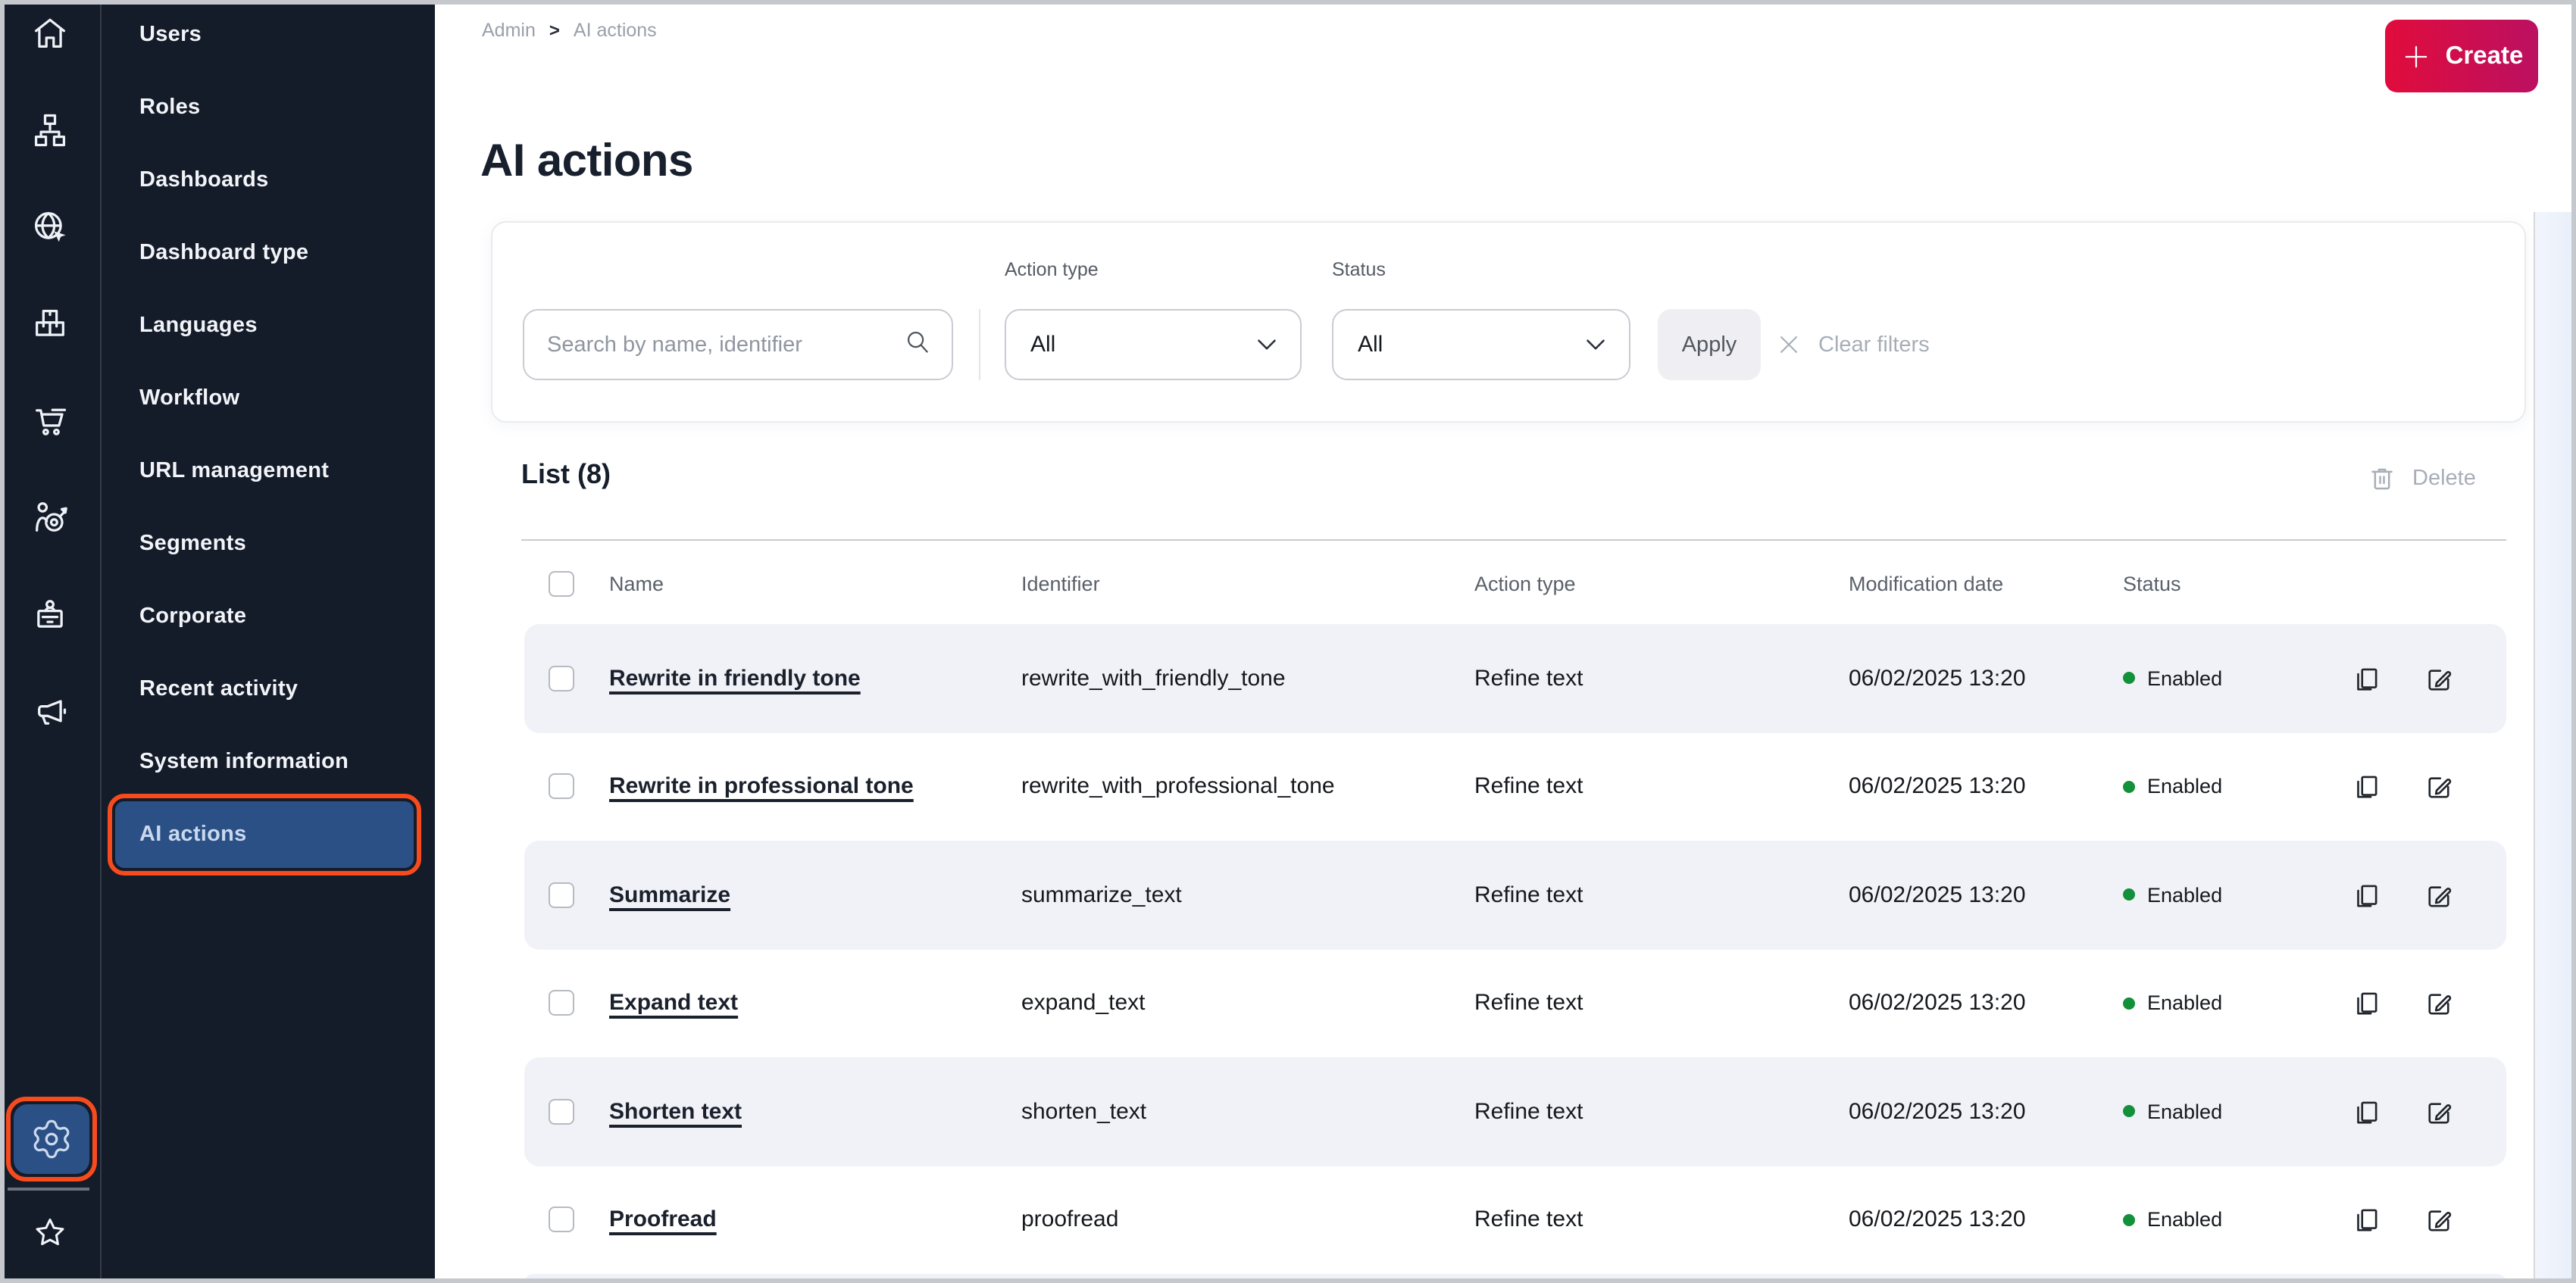  I want to click on rail-item-audience, so click(50, 518).